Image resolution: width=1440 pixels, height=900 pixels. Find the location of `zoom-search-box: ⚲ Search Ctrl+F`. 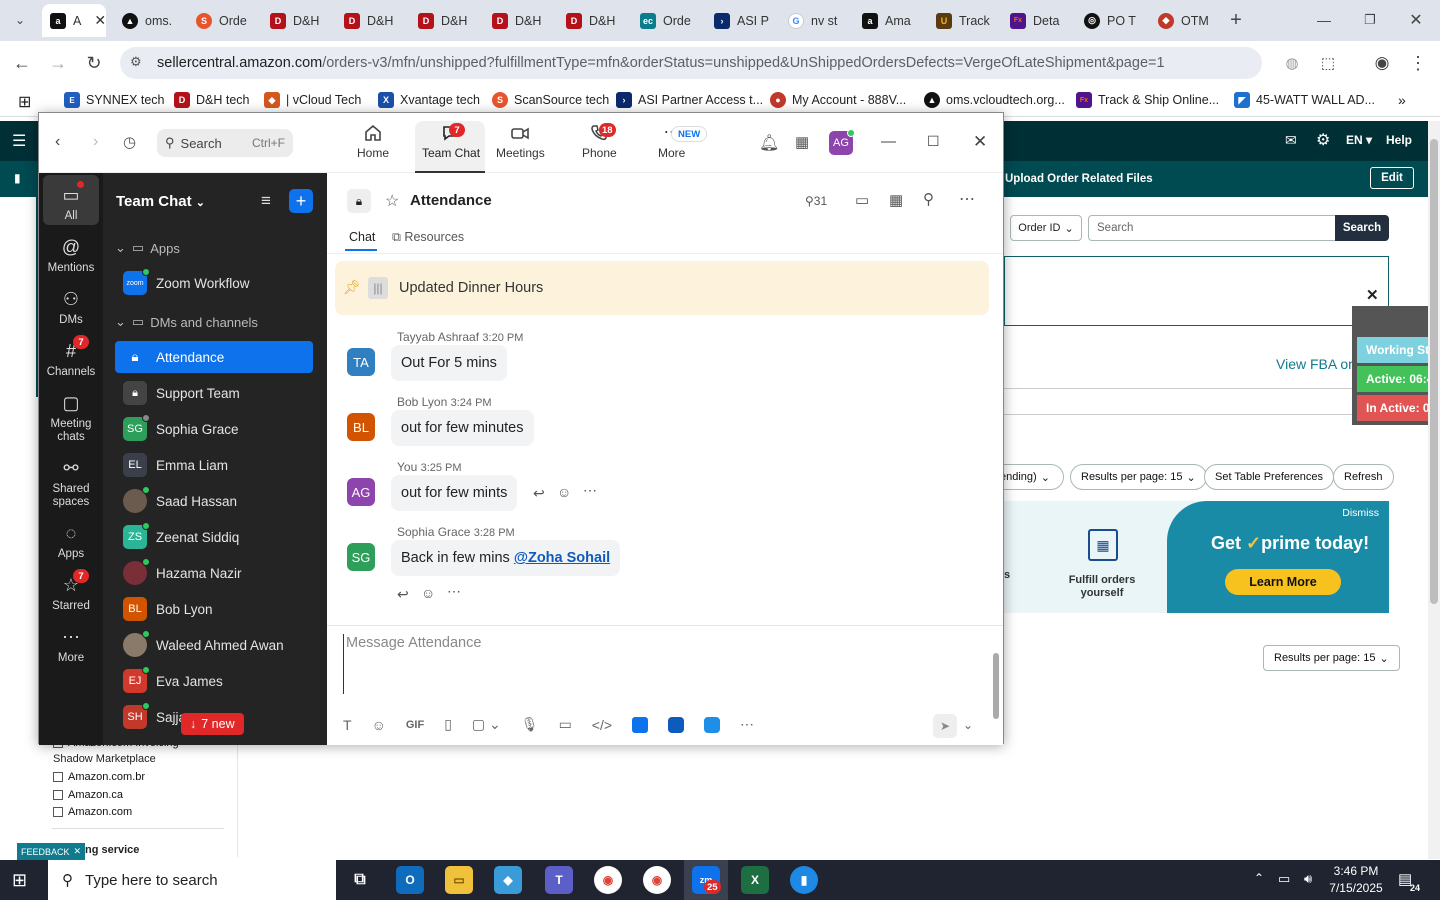

zoom-search-box: ⚲ Search Ctrl+F is located at coordinates (225, 143).